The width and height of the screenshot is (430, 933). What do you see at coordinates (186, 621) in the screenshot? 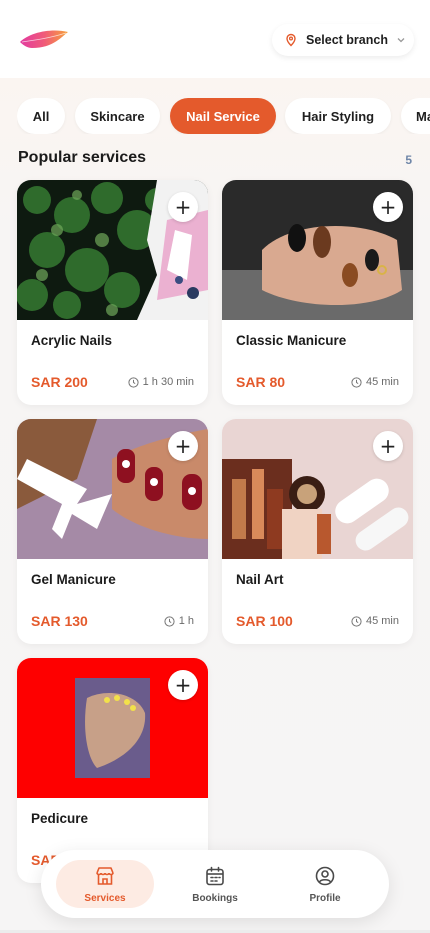
I see `service-duration-label: 1 h` at bounding box center [186, 621].